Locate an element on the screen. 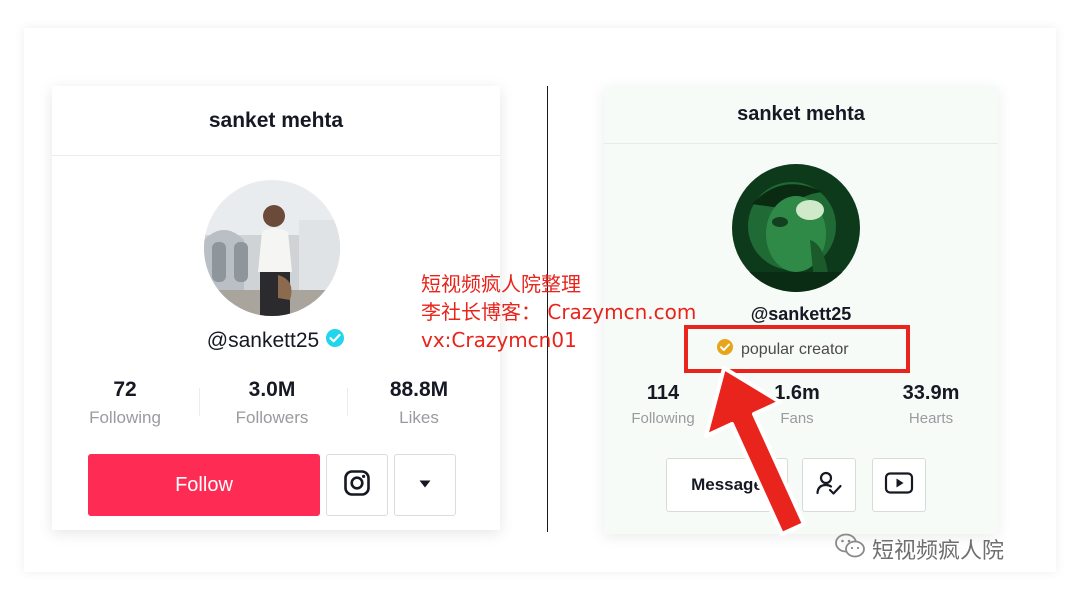 The height and width of the screenshot is (597, 1080). caret-down-icon is located at coordinates (425, 485).